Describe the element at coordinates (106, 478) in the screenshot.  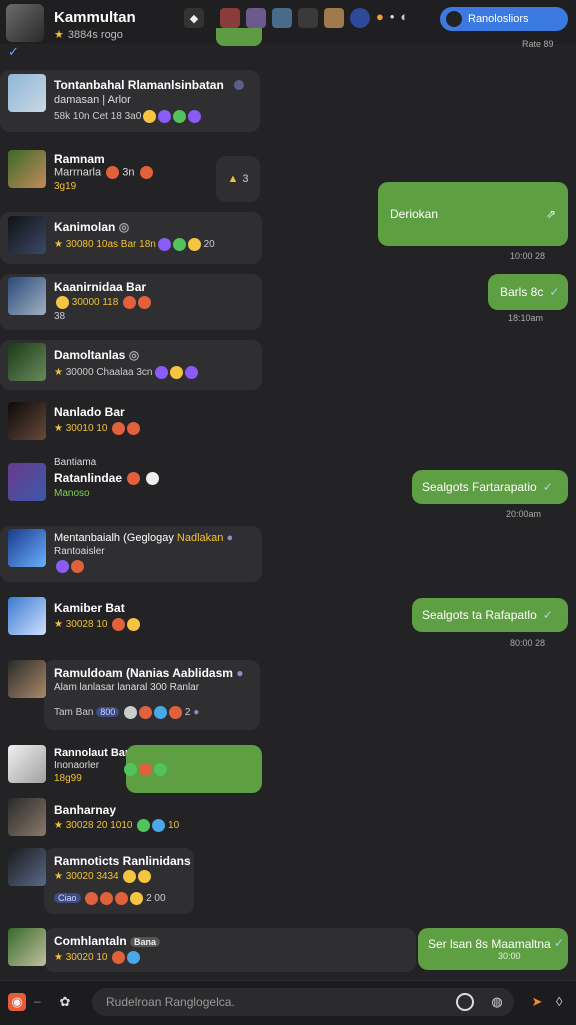
I see `sender-name: Ratanlindae` at that location.